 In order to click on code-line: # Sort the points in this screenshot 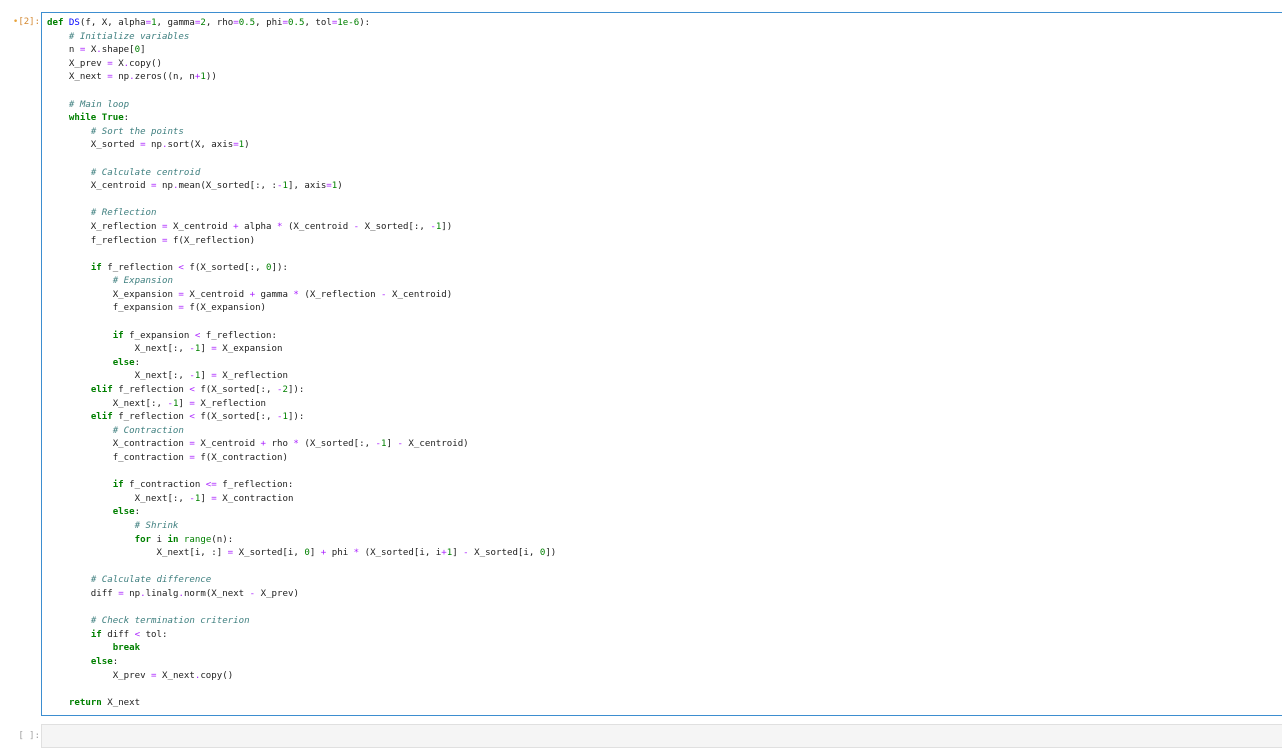, I will do `click(301, 133)`.